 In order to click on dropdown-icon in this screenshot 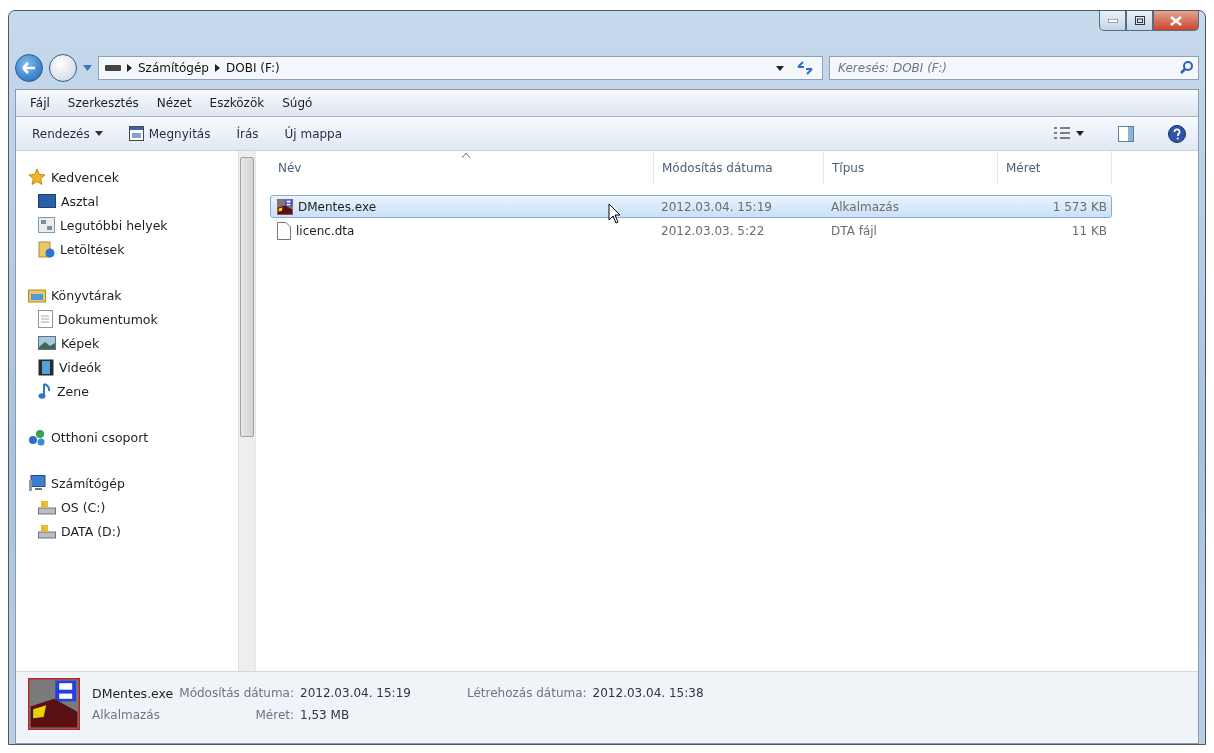, I will do `click(87, 68)`.